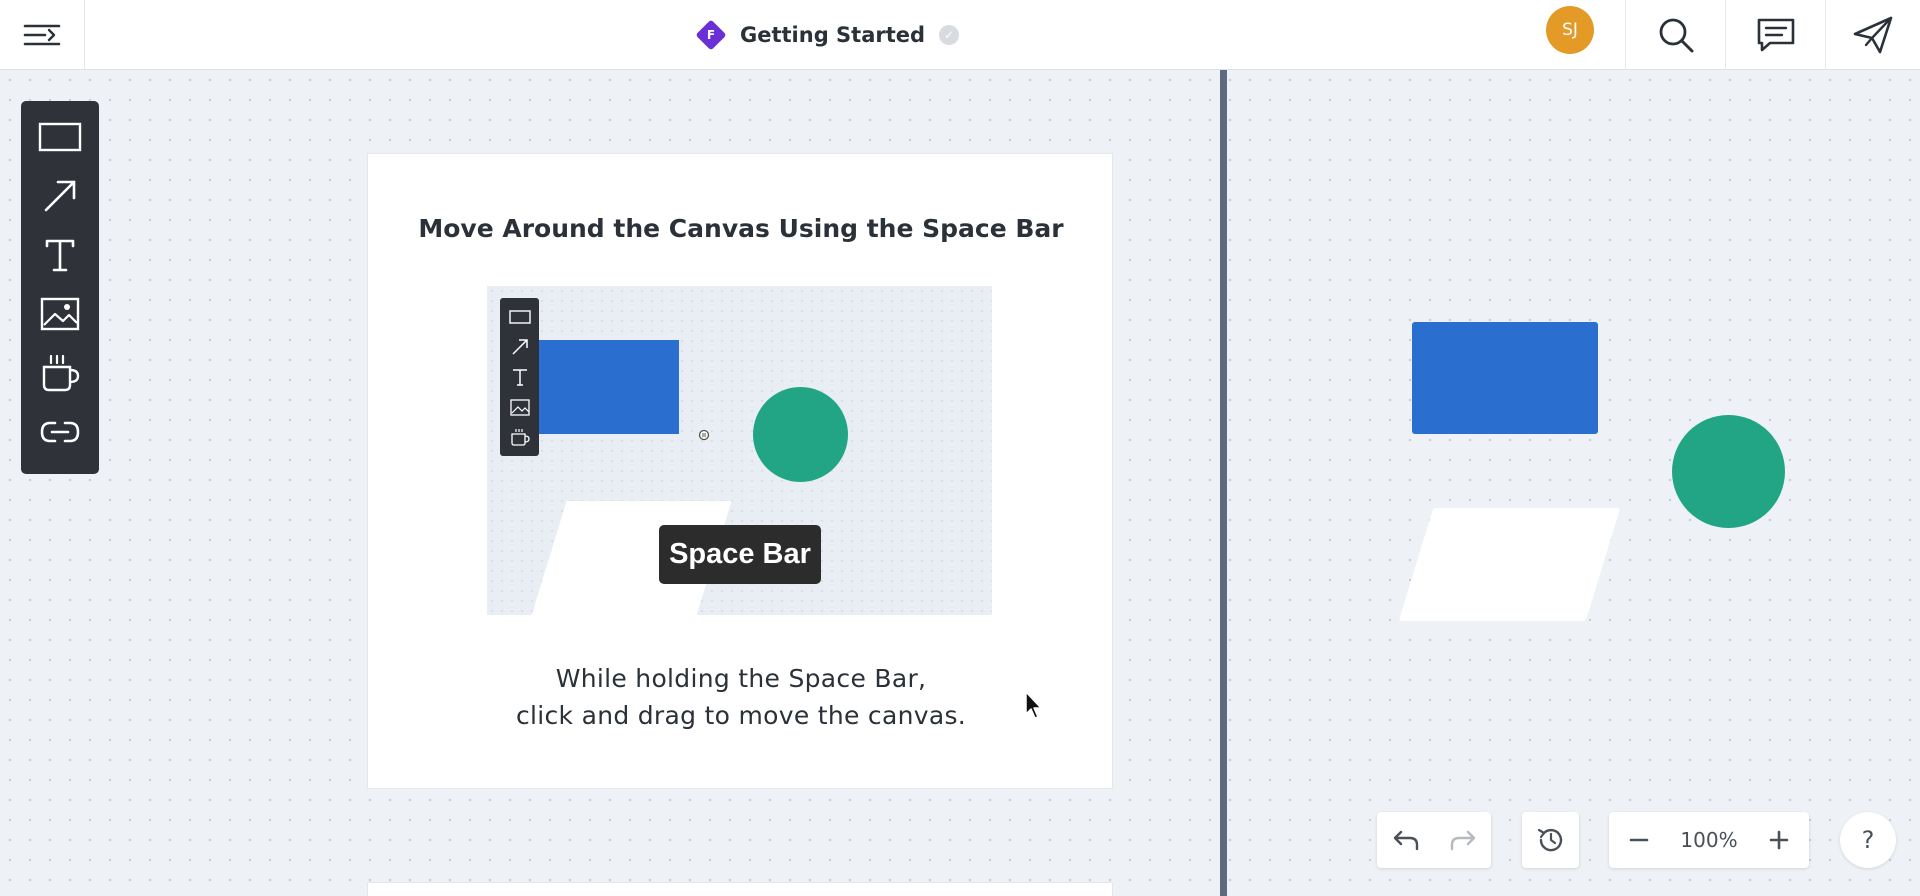 This screenshot has width=1920, height=896. I want to click on avatar: SJ, so click(1570, 30).